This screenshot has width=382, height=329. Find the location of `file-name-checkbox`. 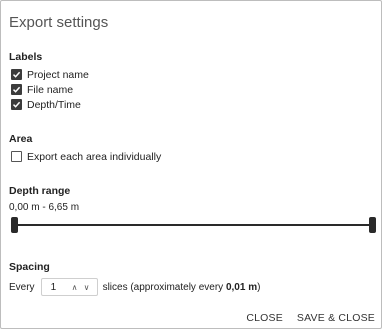

file-name-checkbox is located at coordinates (16, 89).